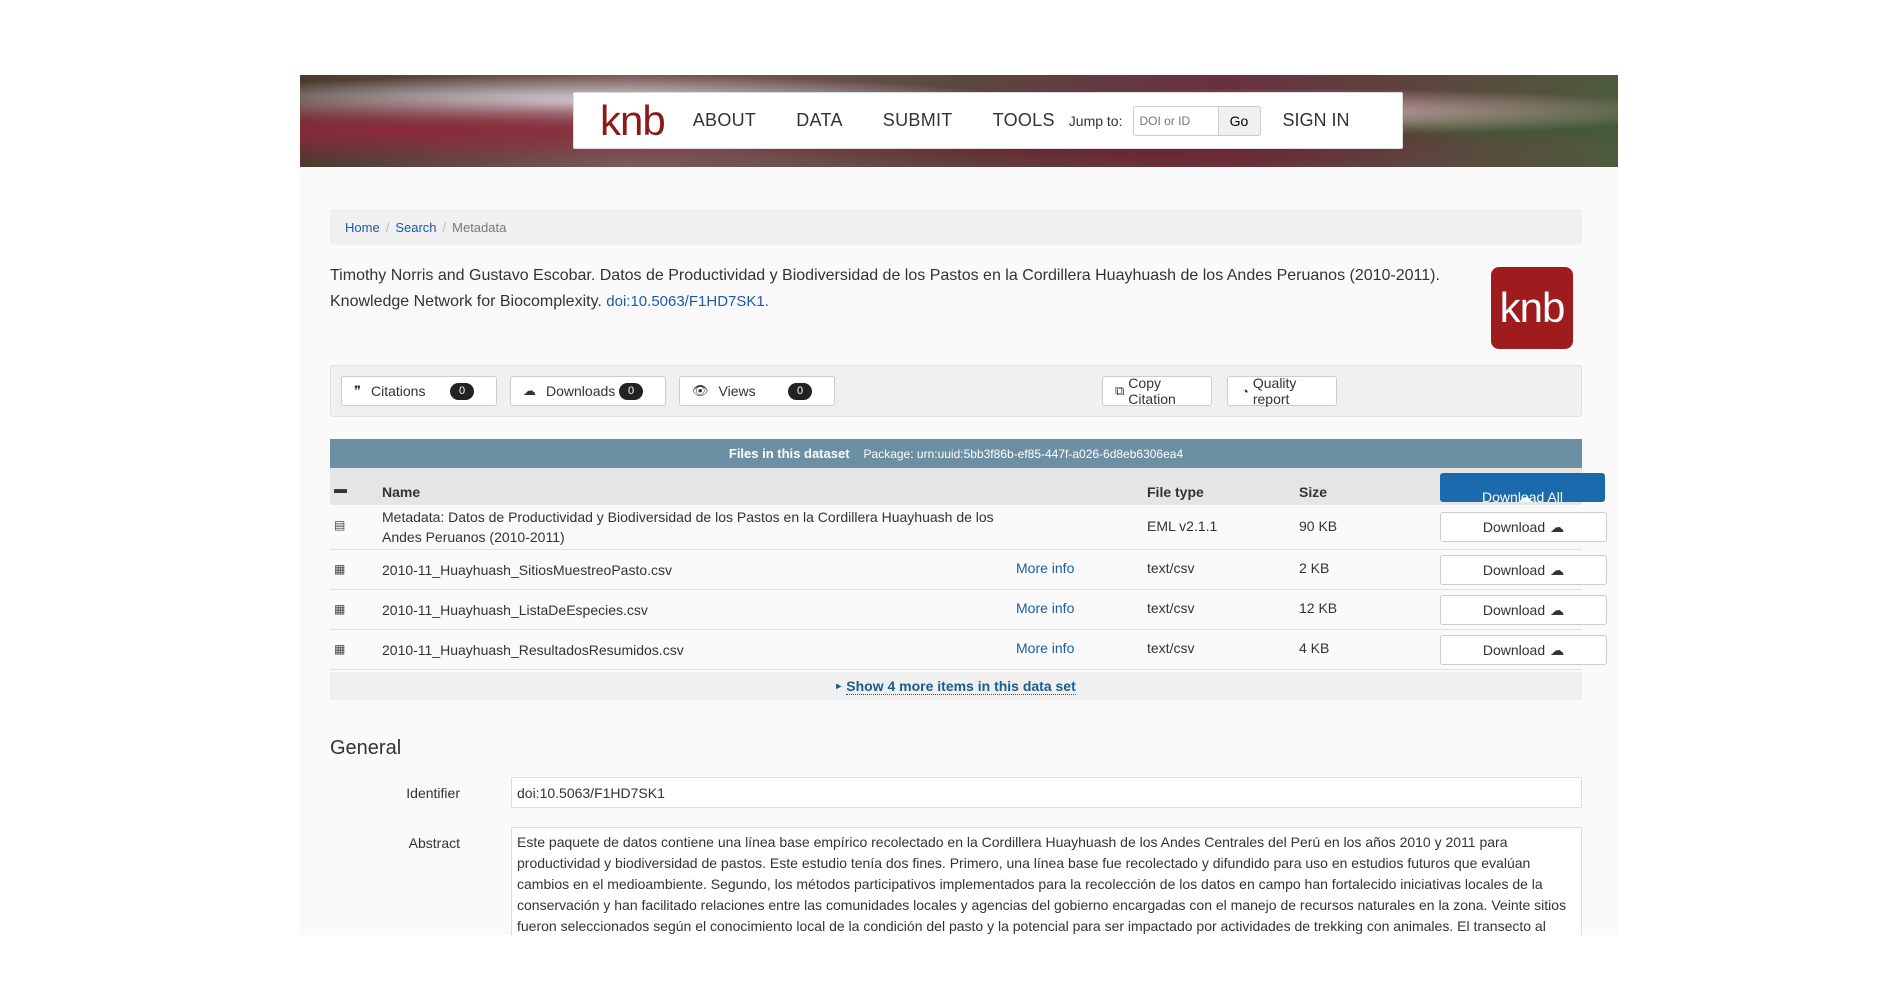  I want to click on nav-data: DATA, so click(819, 120).